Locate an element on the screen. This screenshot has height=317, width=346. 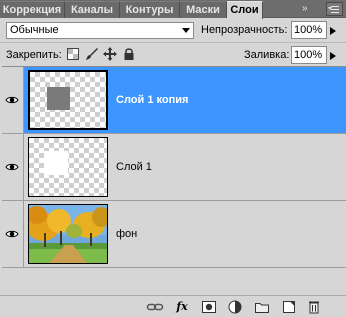
tab-channels: Каналы is located at coordinates (92, 9).